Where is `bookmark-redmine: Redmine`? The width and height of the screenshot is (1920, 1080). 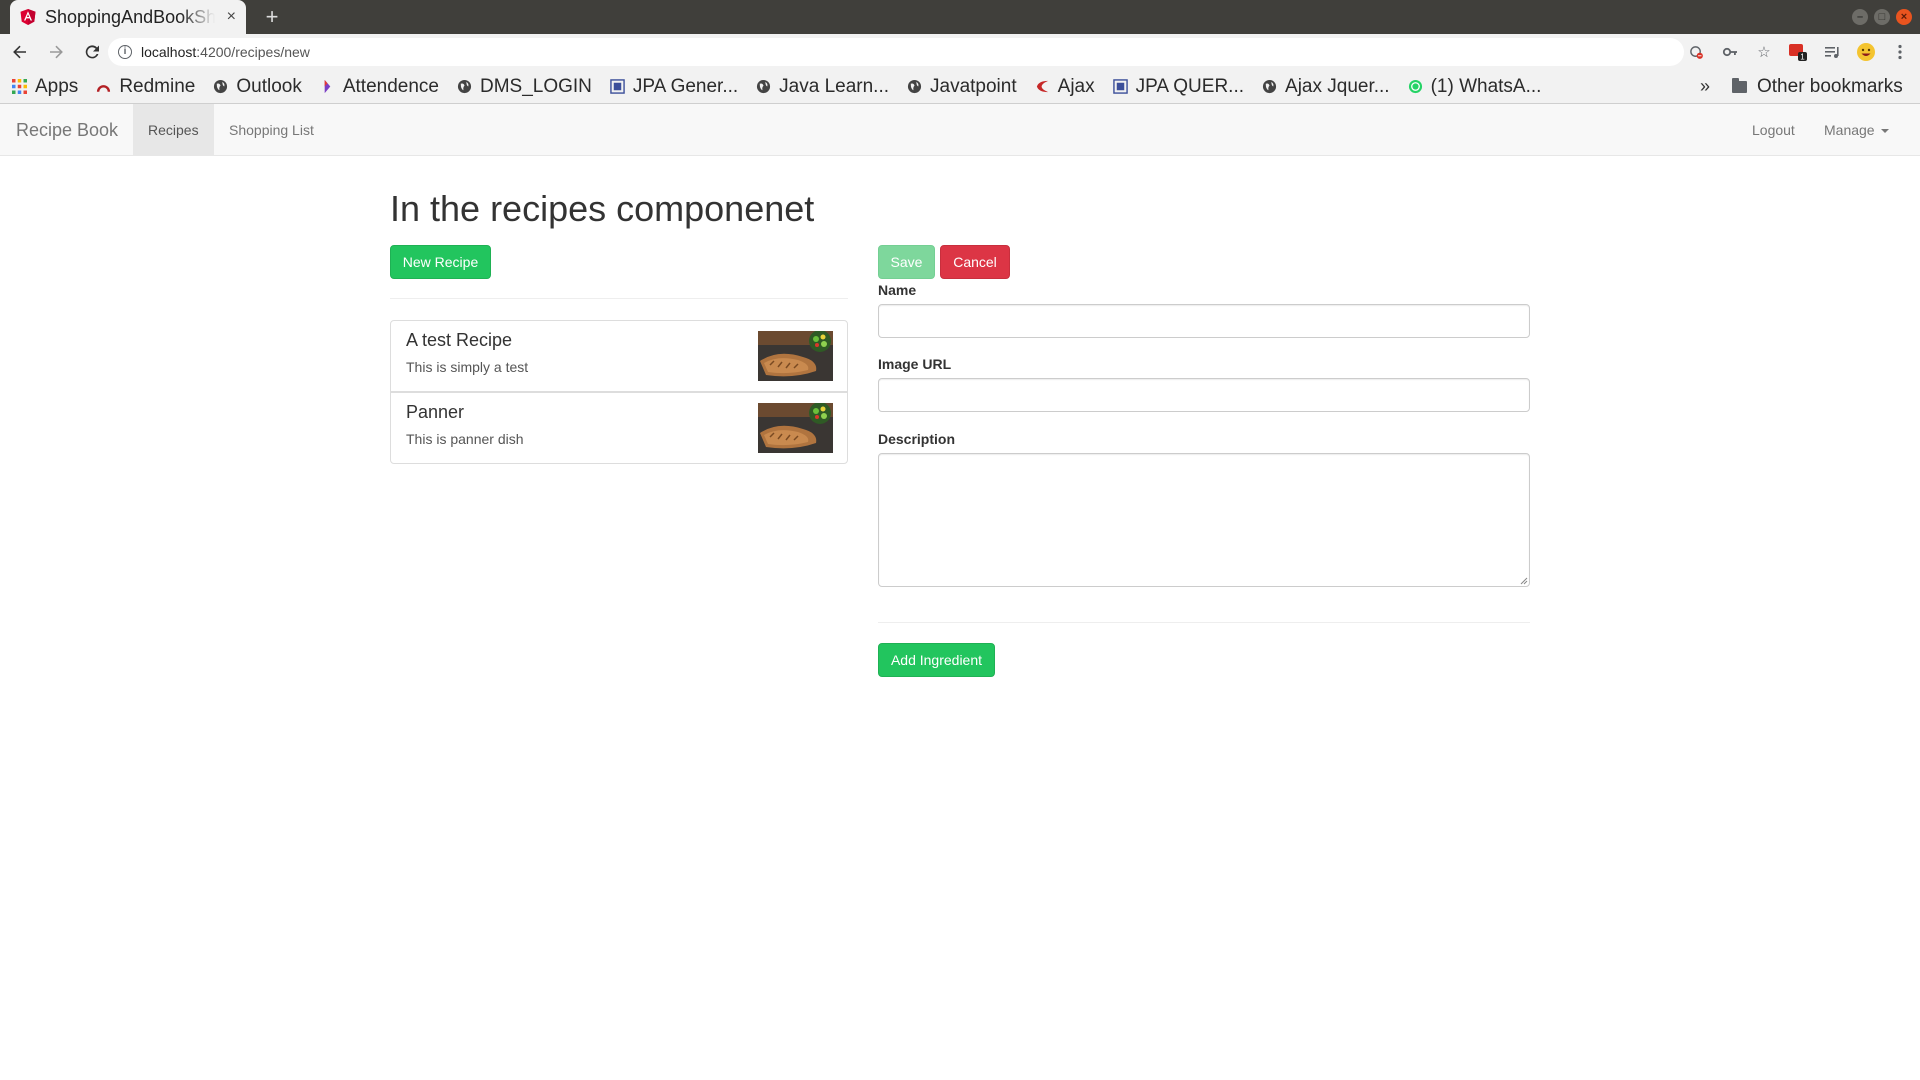
bookmark-redmine: Redmine is located at coordinates (145, 87).